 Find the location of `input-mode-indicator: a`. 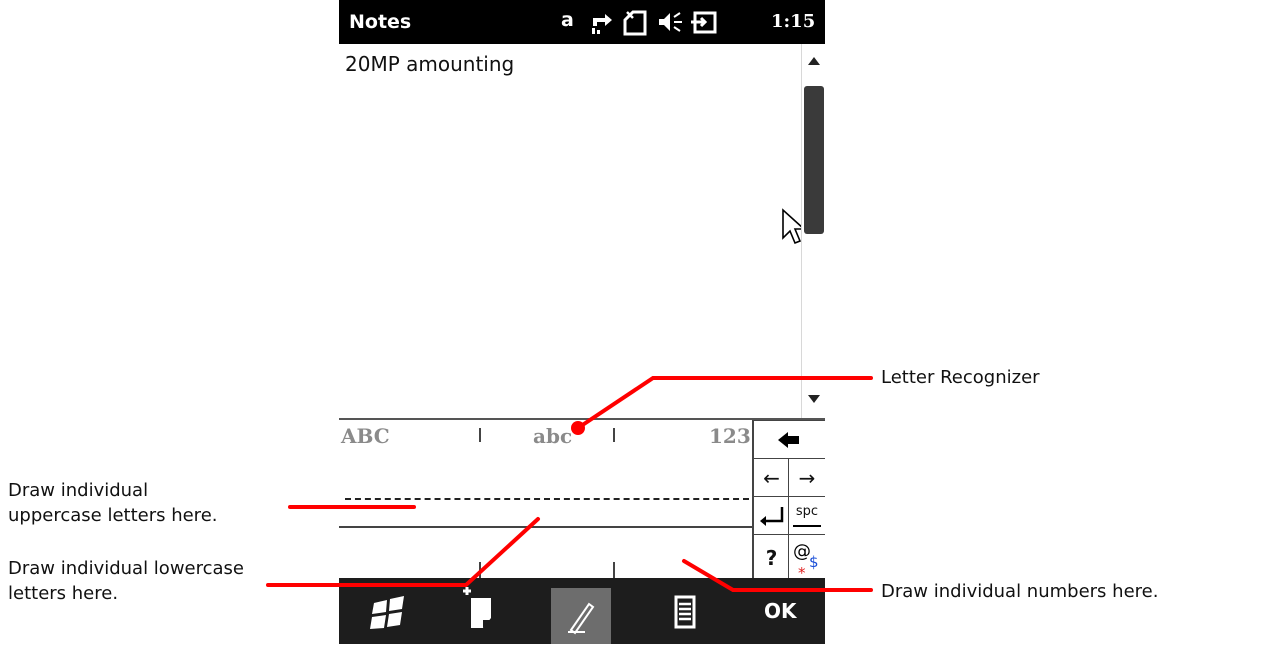

input-mode-indicator: a is located at coordinates (567, 20).